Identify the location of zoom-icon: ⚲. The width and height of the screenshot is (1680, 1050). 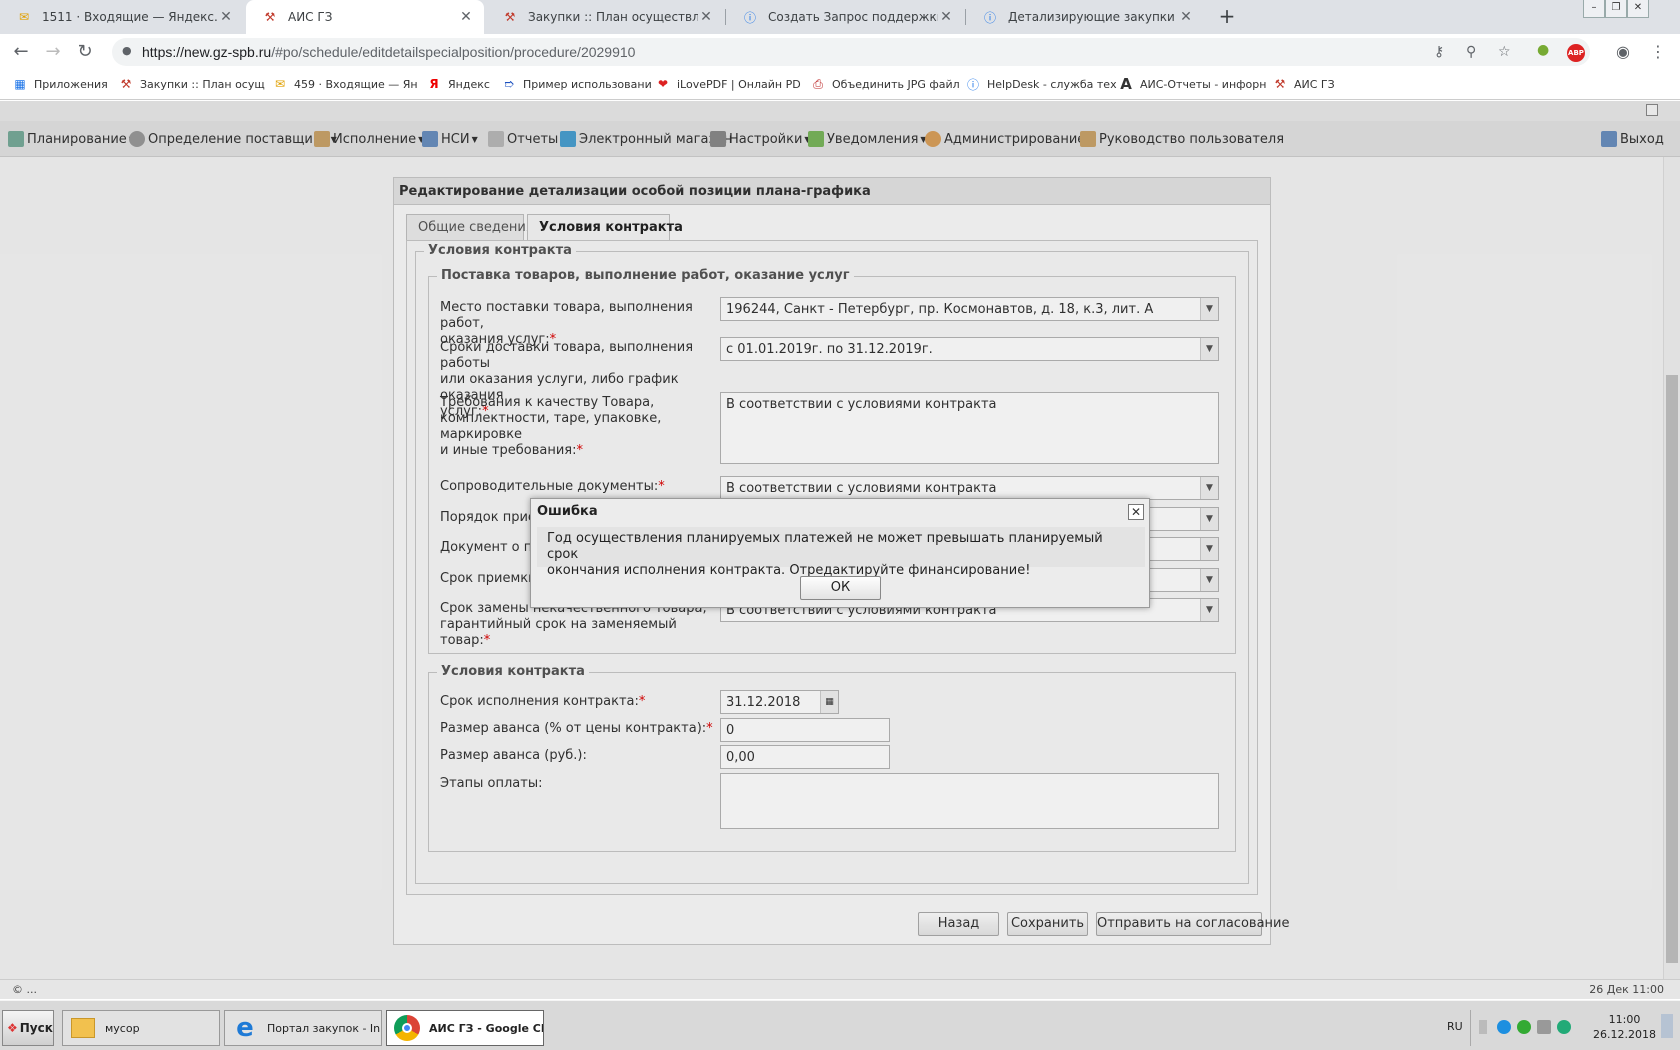
(1471, 52).